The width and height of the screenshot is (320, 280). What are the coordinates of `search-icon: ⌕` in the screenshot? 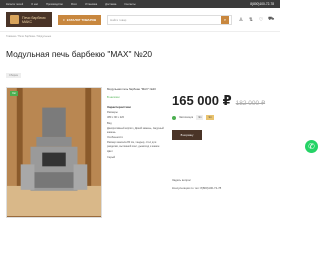 It's located at (225, 19).